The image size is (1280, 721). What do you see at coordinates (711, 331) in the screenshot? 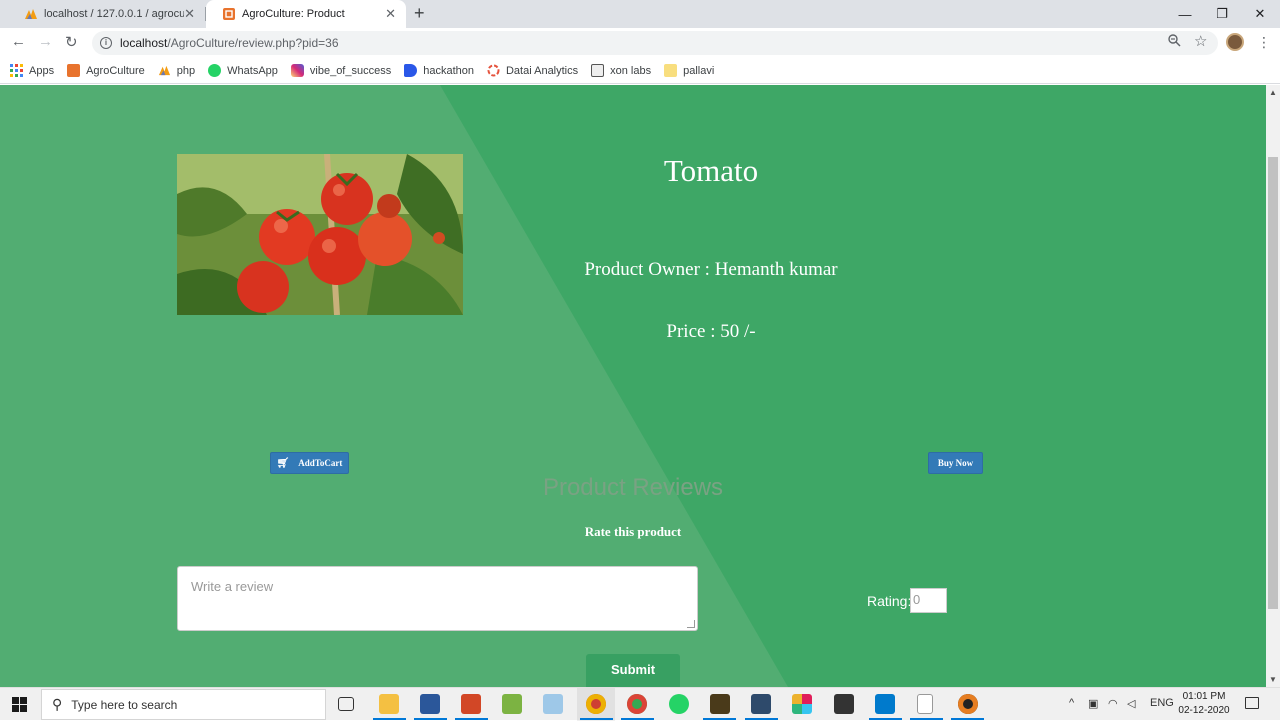
I see `product-price: Price : 50 /-` at bounding box center [711, 331].